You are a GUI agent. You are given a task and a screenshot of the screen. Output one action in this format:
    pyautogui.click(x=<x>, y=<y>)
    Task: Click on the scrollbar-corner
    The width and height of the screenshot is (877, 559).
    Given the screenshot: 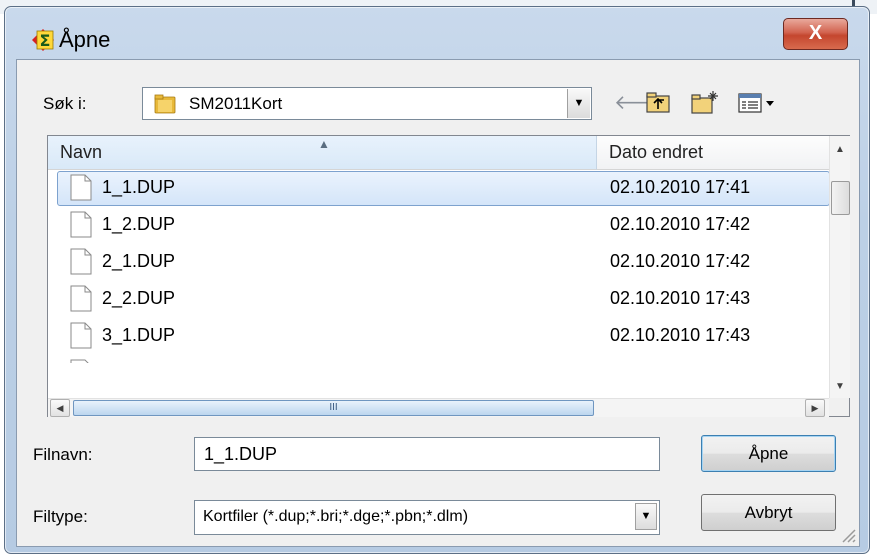 What is the action you would take?
    pyautogui.click(x=839, y=407)
    